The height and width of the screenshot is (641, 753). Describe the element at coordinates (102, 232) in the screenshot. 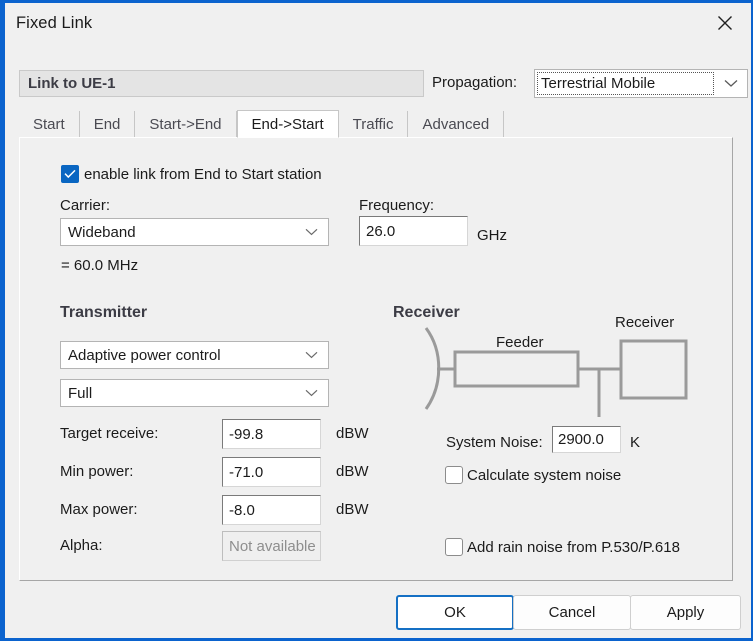

I see `carrier-value: Wideband` at that location.